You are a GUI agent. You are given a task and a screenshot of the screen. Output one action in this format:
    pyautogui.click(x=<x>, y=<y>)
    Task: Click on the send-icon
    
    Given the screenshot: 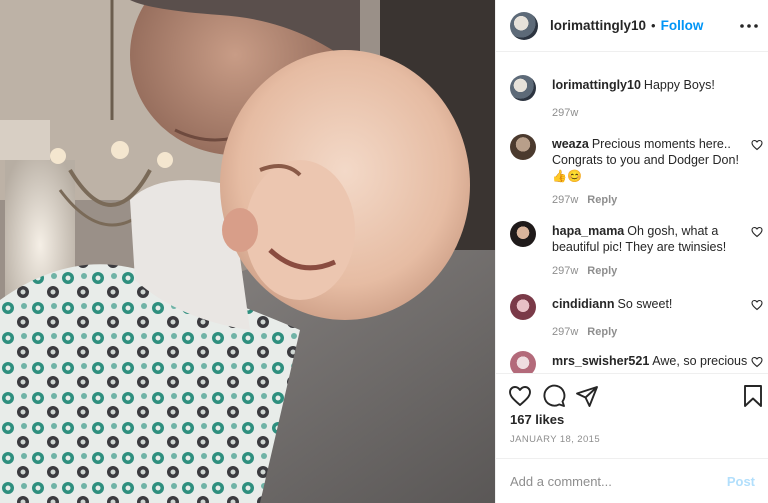 What is the action you would take?
    pyautogui.click(x=587, y=396)
    